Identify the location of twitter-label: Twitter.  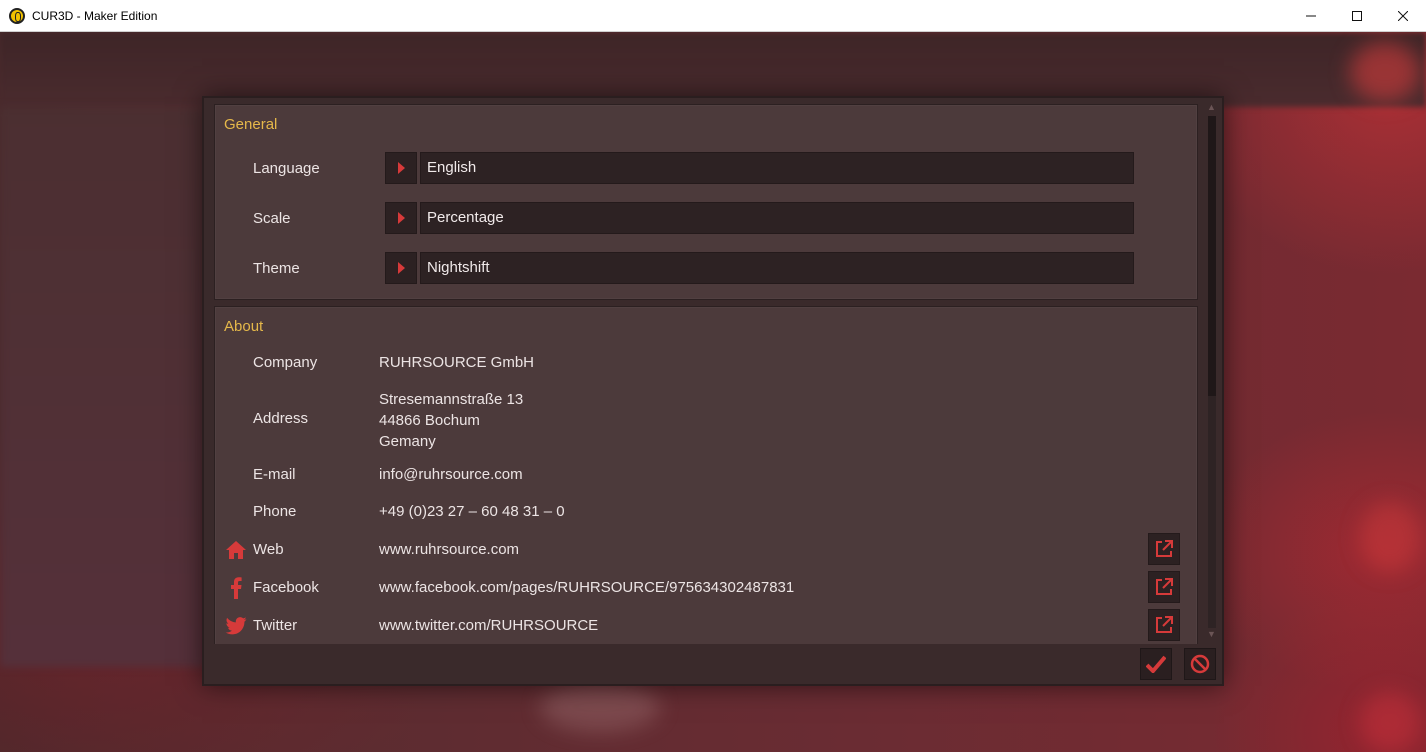
(275, 625).